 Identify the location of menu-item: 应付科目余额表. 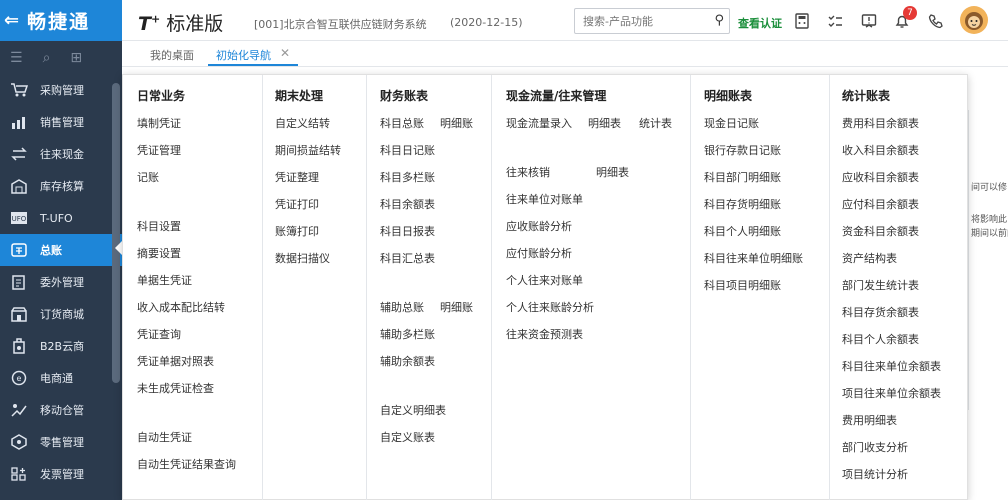
(880, 204).